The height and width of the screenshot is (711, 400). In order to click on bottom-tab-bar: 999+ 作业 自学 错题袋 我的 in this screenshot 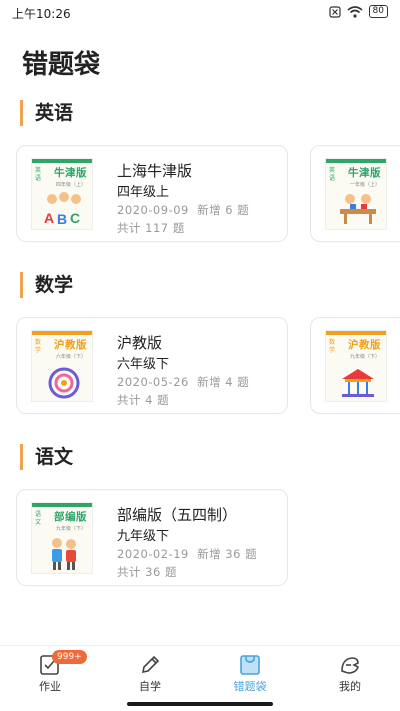, I will do `click(200, 671)`.